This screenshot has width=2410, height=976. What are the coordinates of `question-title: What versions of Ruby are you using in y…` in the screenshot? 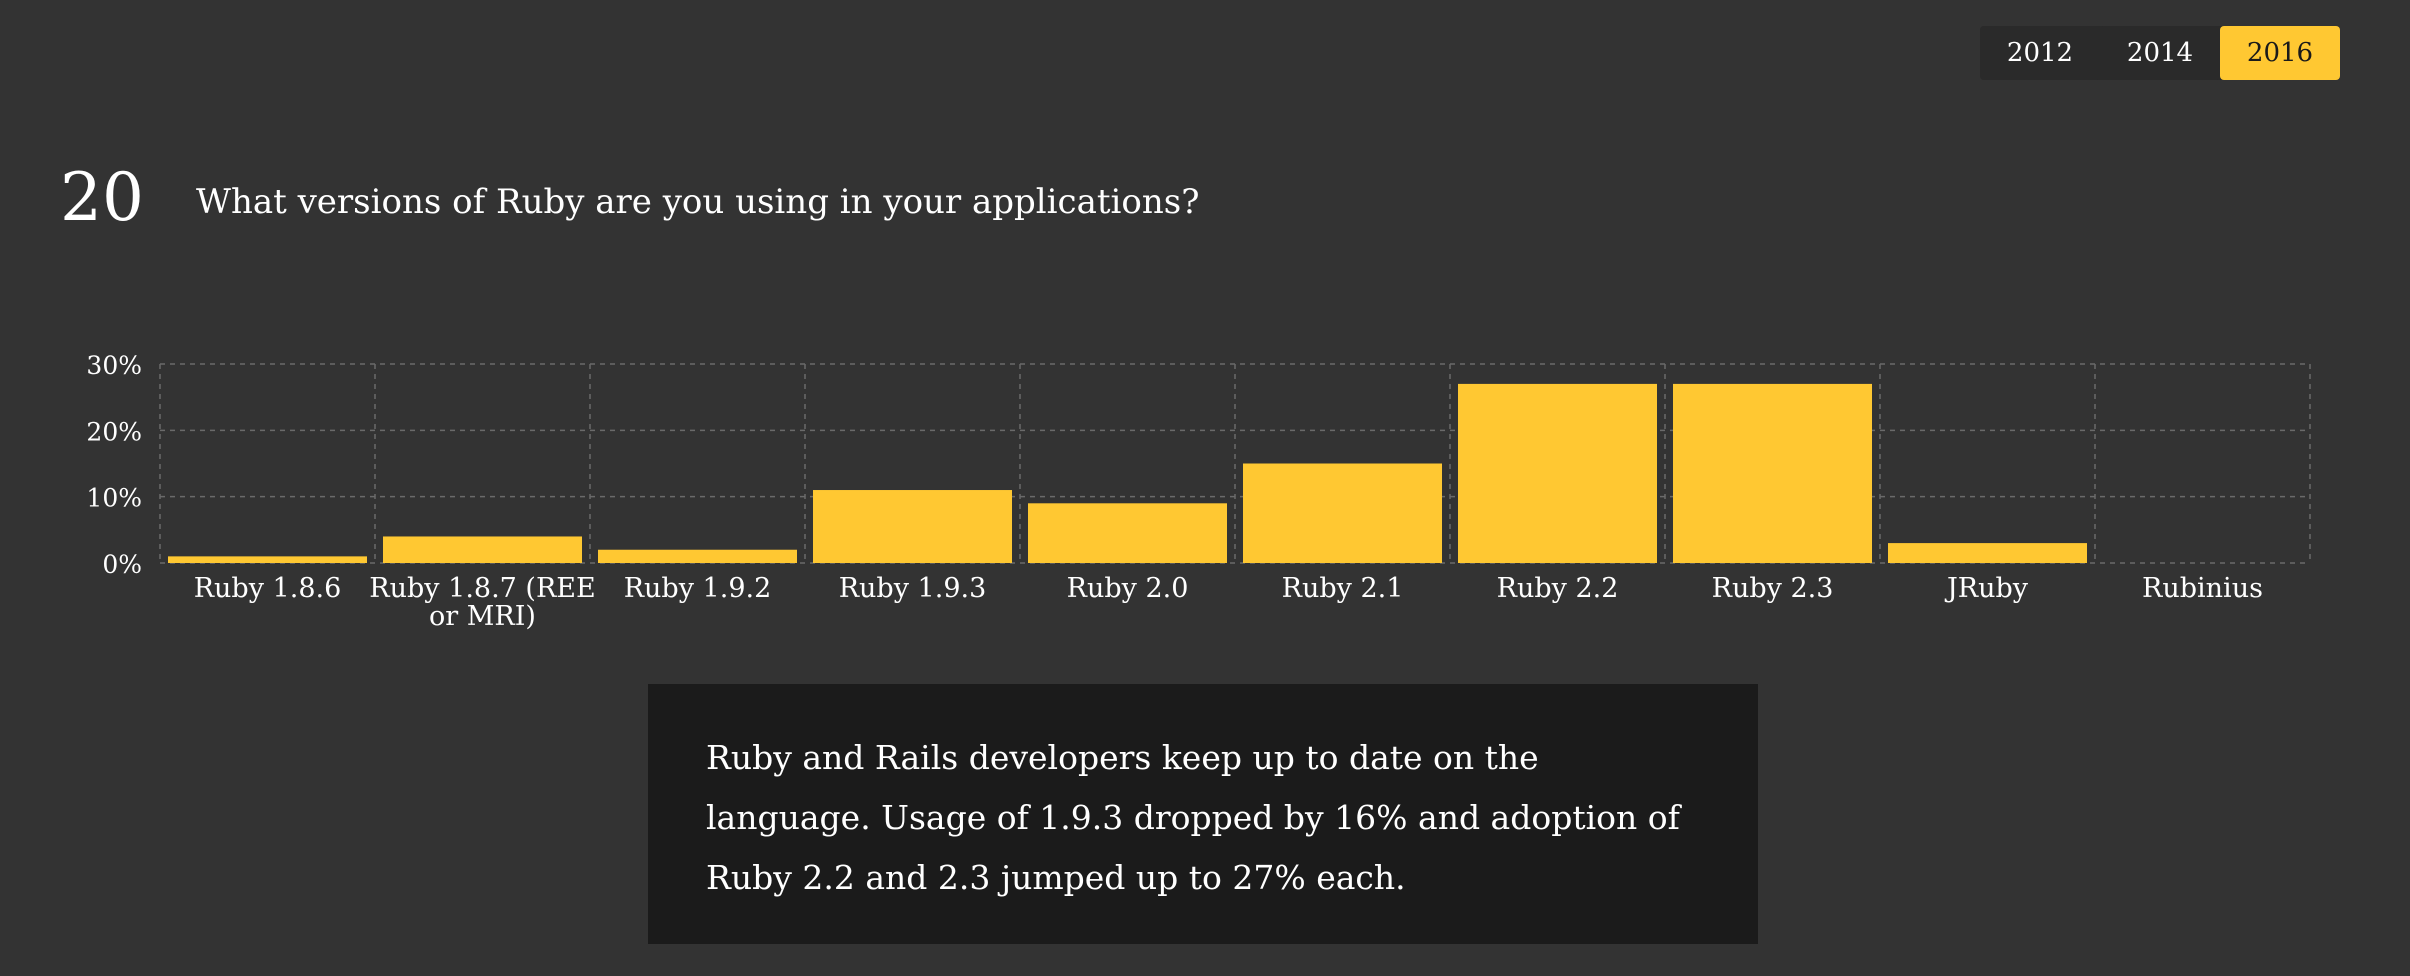 It's located at (698, 202).